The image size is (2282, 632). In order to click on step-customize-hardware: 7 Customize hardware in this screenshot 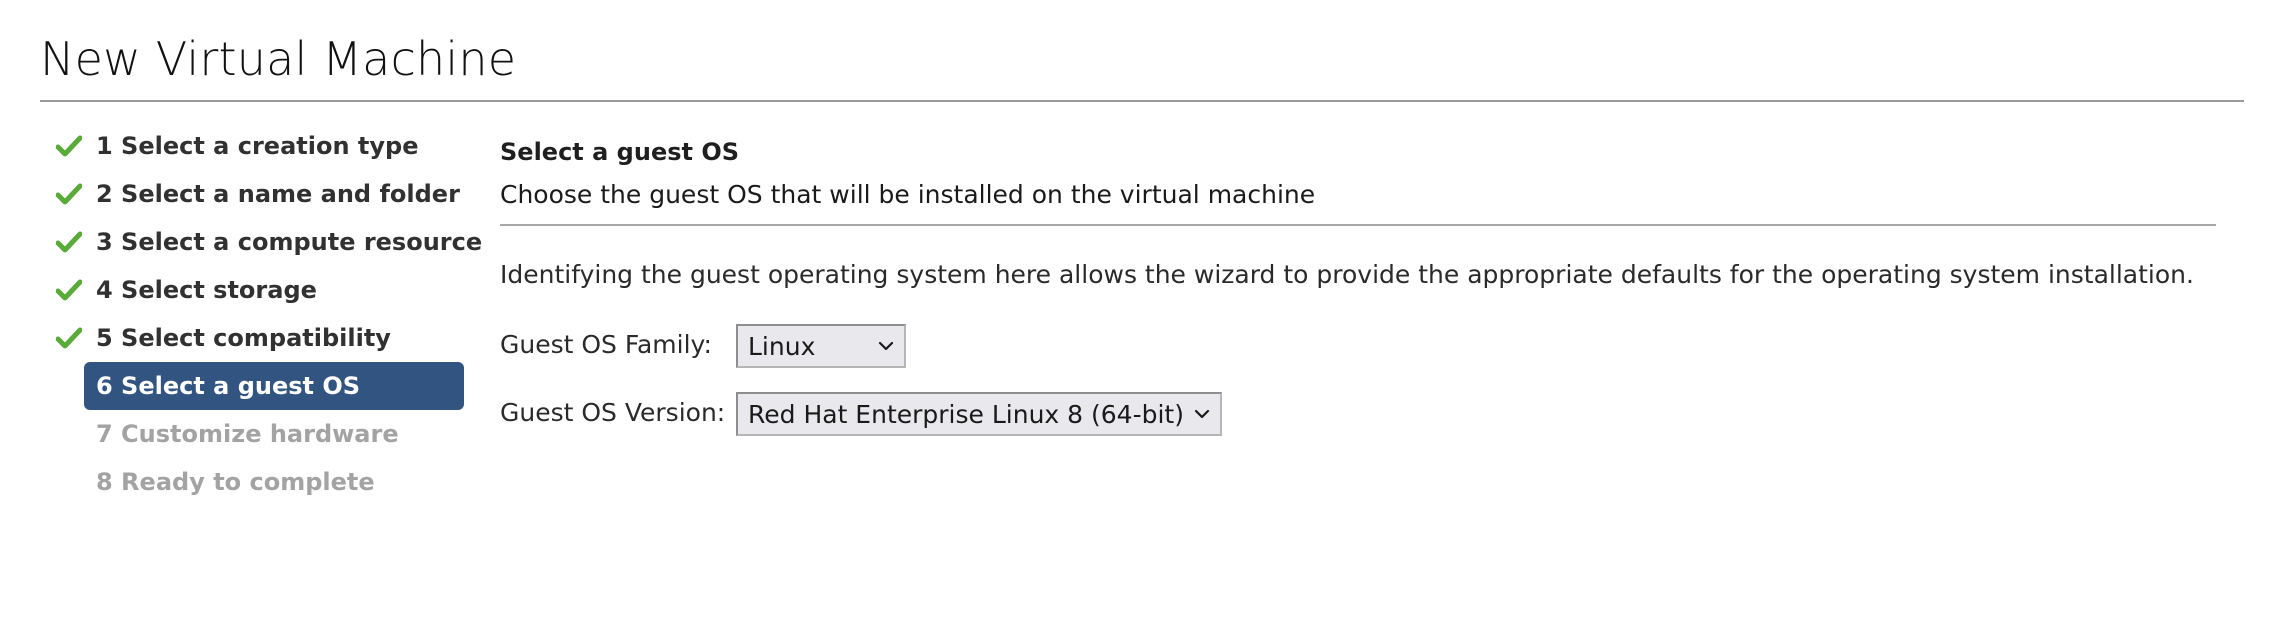, I will do `click(258, 434)`.